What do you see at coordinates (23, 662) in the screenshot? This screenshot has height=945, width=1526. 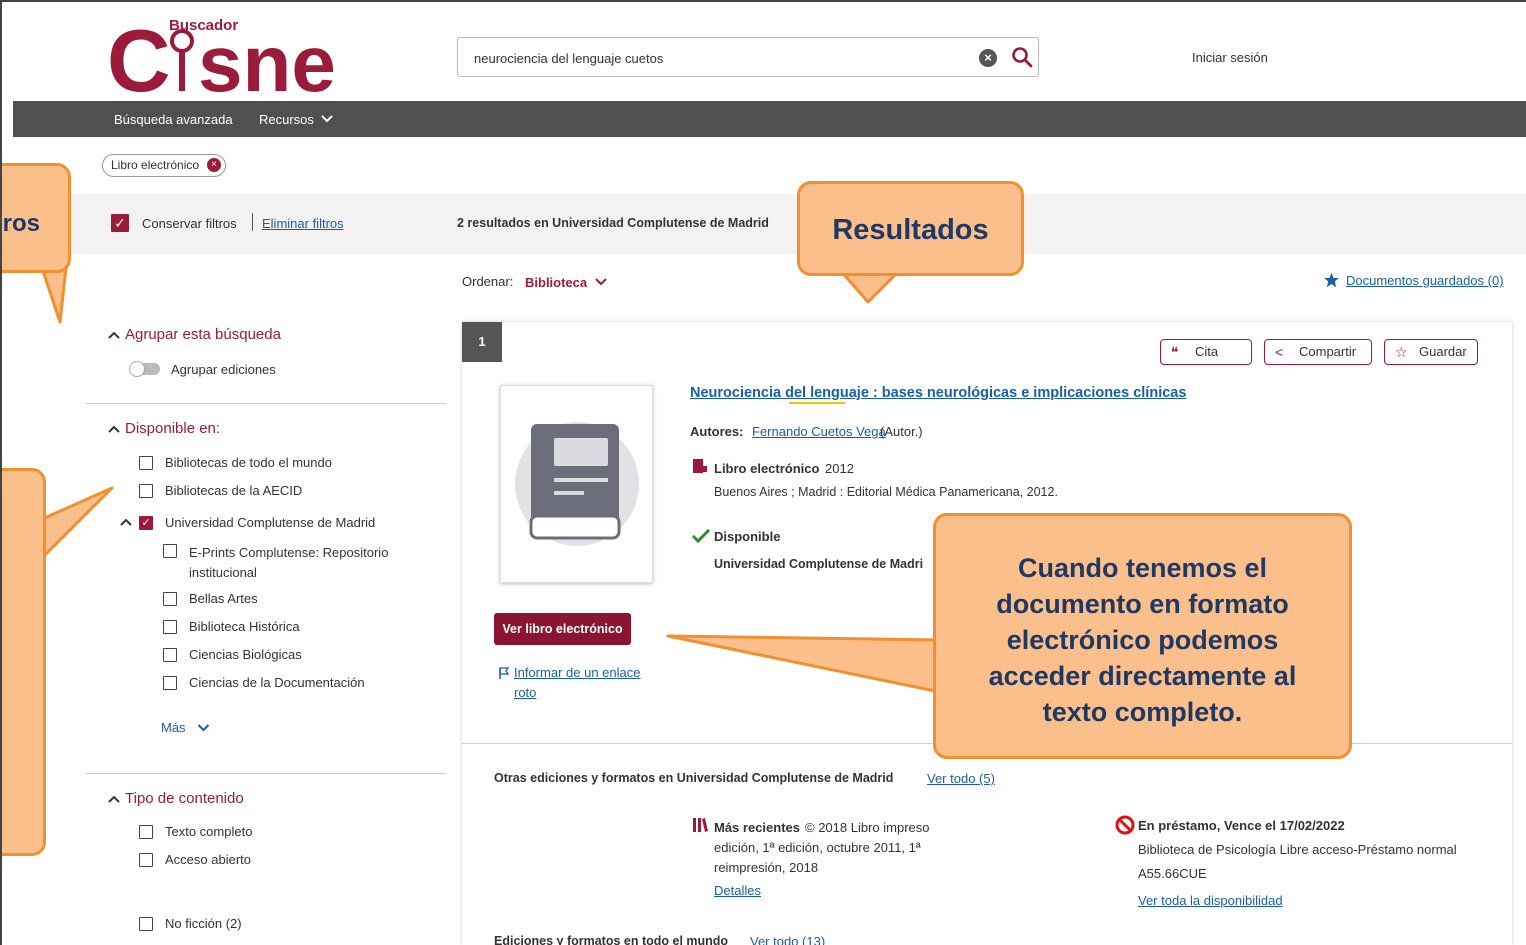 I see `callout-sidebar` at bounding box center [23, 662].